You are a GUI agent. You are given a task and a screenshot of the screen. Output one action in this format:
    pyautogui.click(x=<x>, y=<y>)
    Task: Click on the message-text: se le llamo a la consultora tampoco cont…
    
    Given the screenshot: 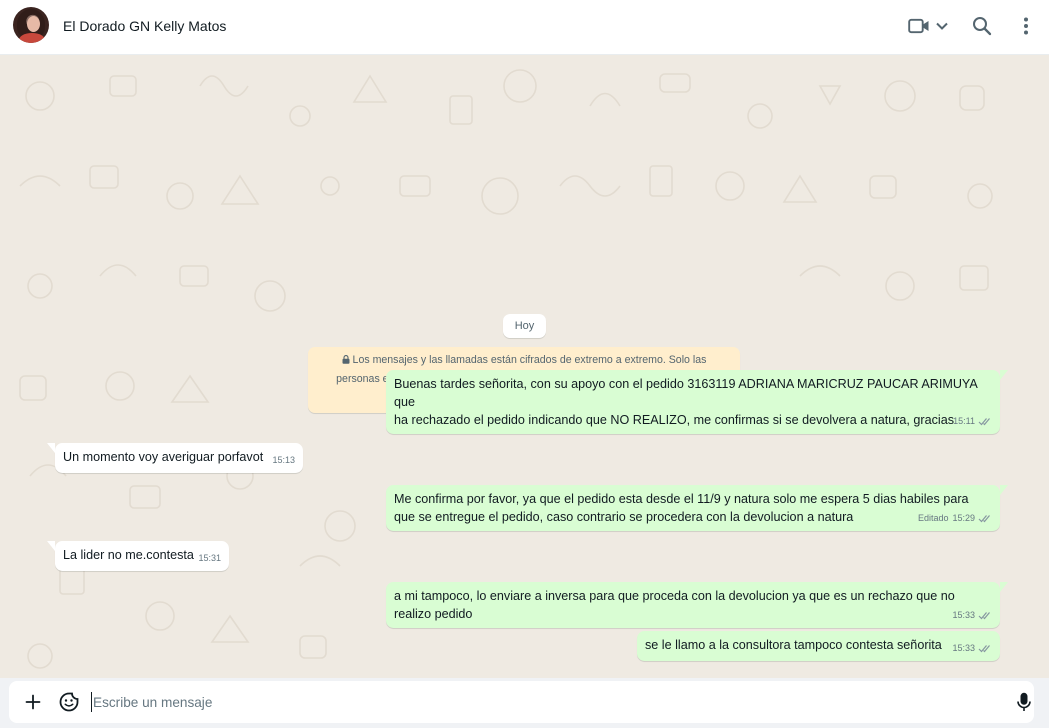 What is the action you would take?
    pyautogui.click(x=793, y=645)
    